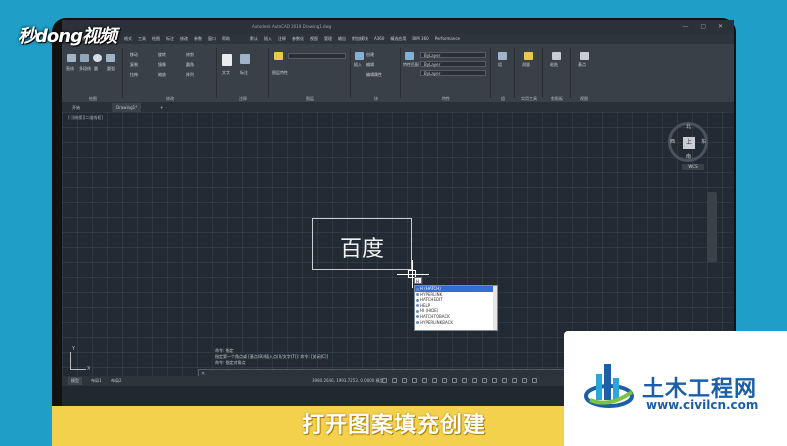 This screenshot has width=787, height=446. I want to click on customization-icon, so click(534, 380).